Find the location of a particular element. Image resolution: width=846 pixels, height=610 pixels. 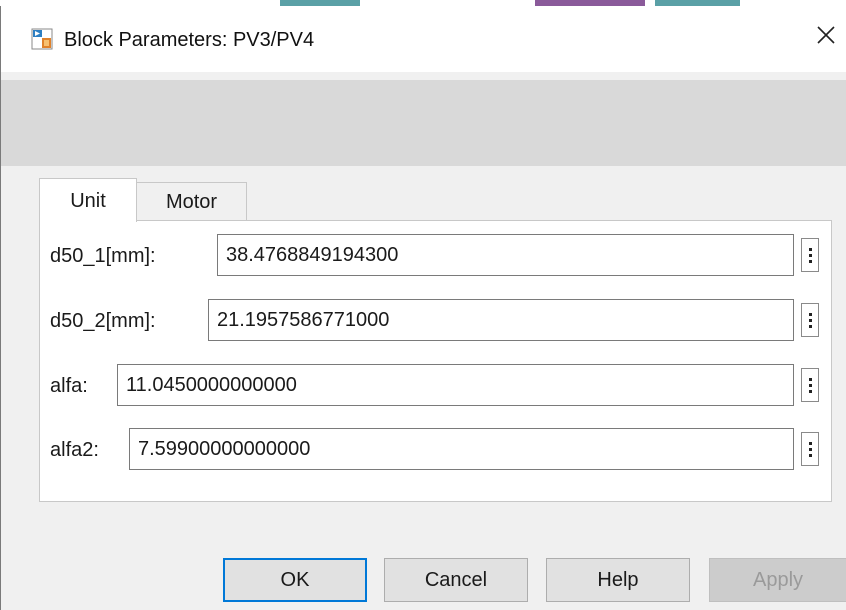

close-icon is located at coordinates (826, 37).